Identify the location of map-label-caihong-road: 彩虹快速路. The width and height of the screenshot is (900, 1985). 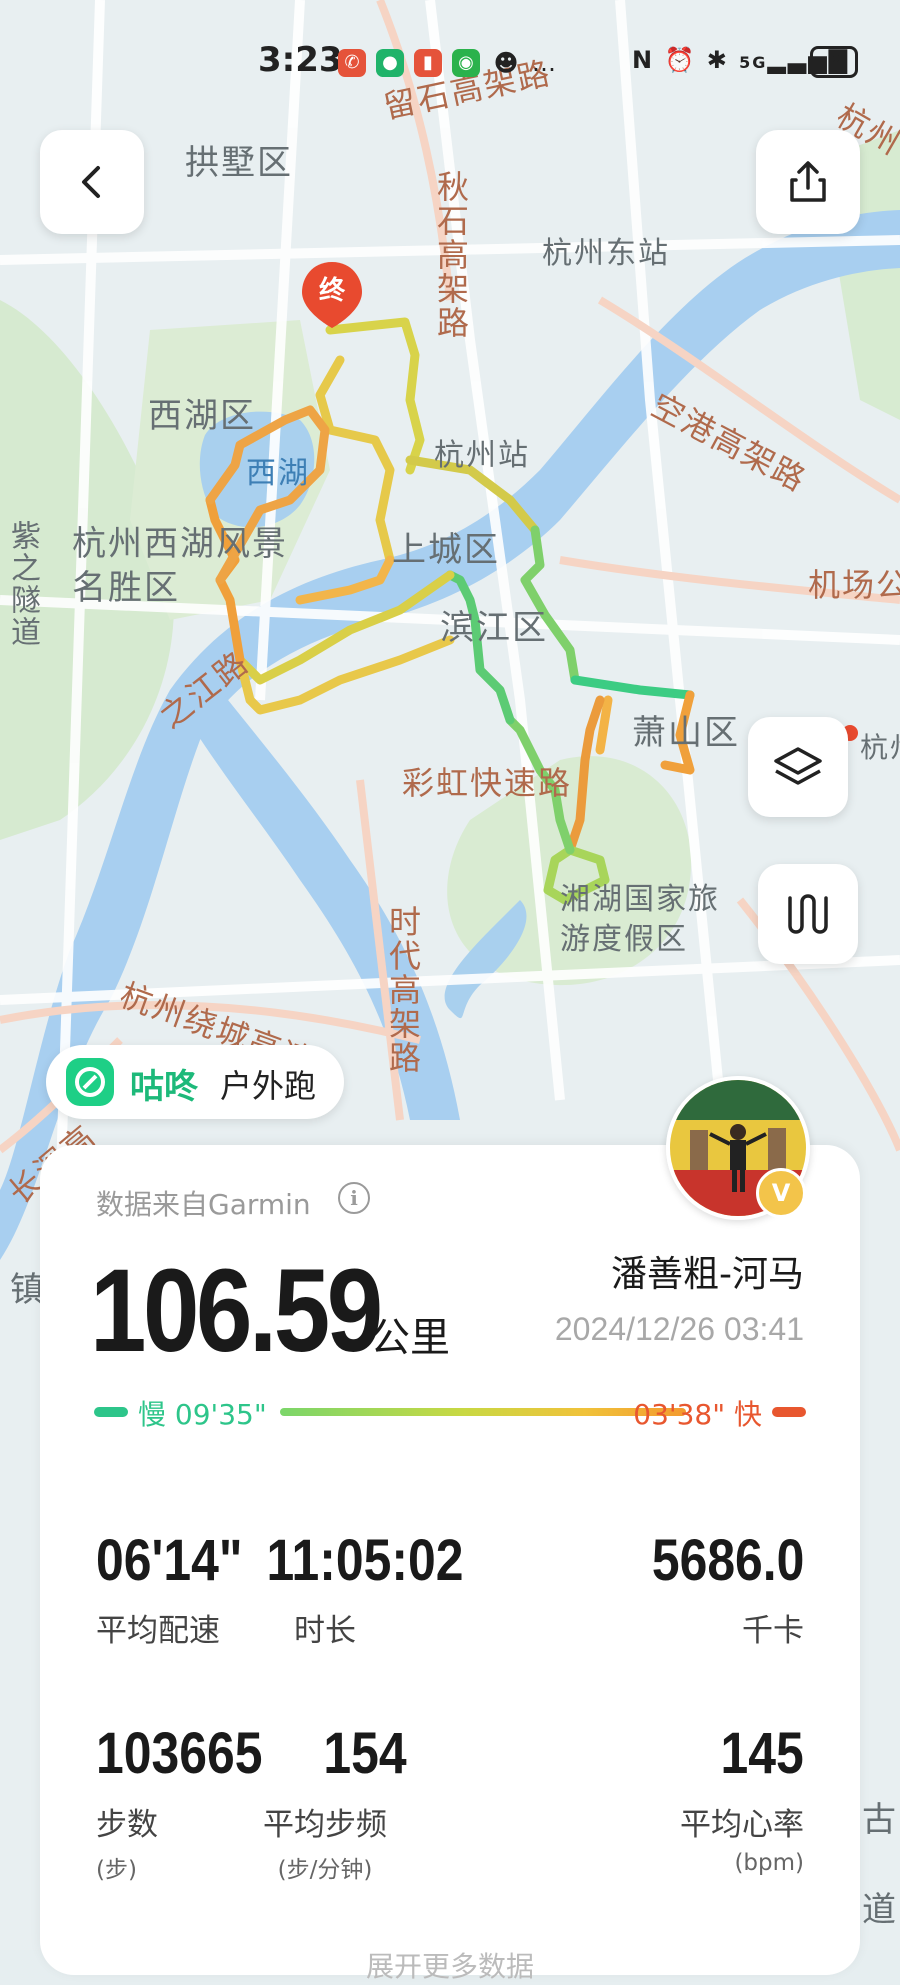
(487, 783).